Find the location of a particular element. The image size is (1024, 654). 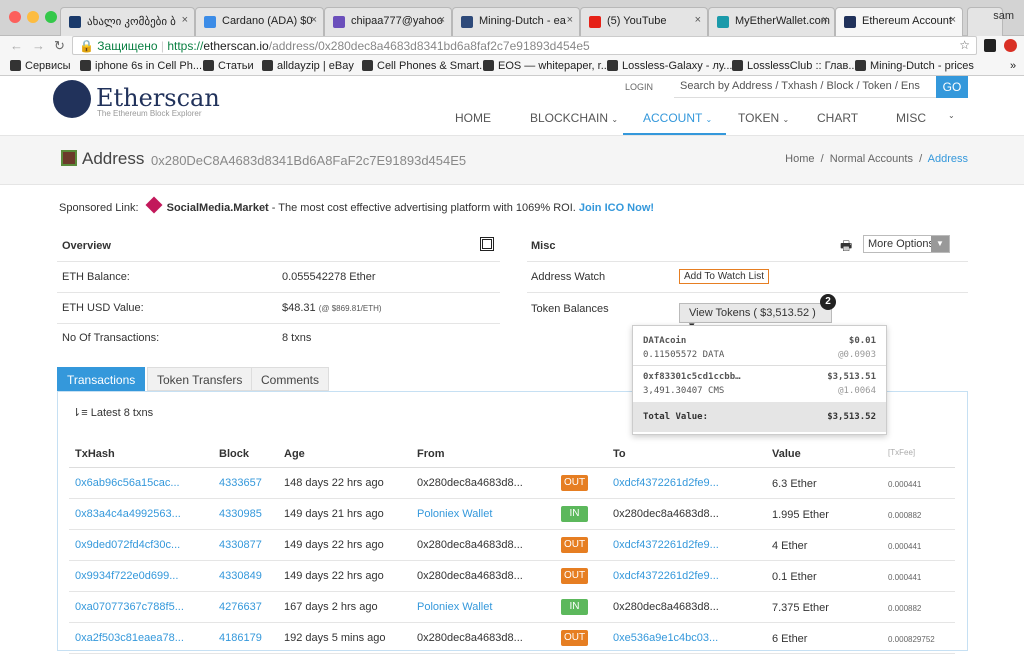

tx-fee: 0.000882 is located at coordinates (905, 515).